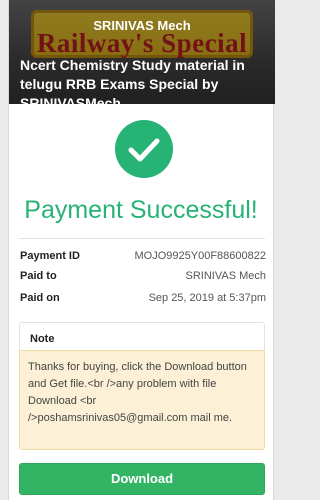 The image size is (320, 500). What do you see at coordinates (207, 298) in the screenshot?
I see `paid-on-value: Sep 25, 2019 at 5:37pm` at bounding box center [207, 298].